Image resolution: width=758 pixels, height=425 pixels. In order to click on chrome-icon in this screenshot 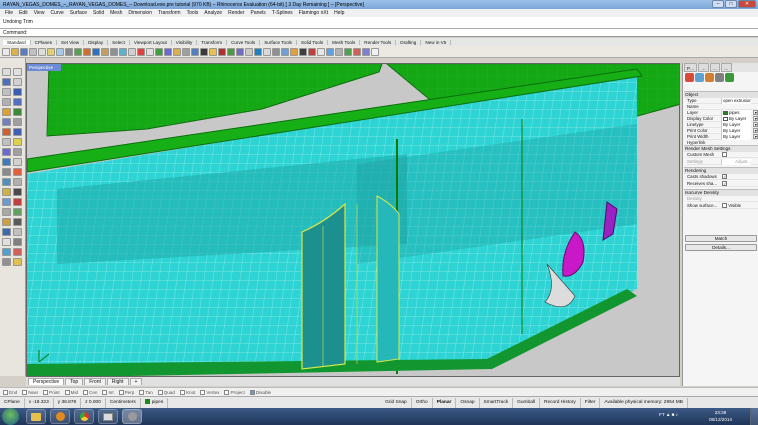, I will do `click(84, 416)`.